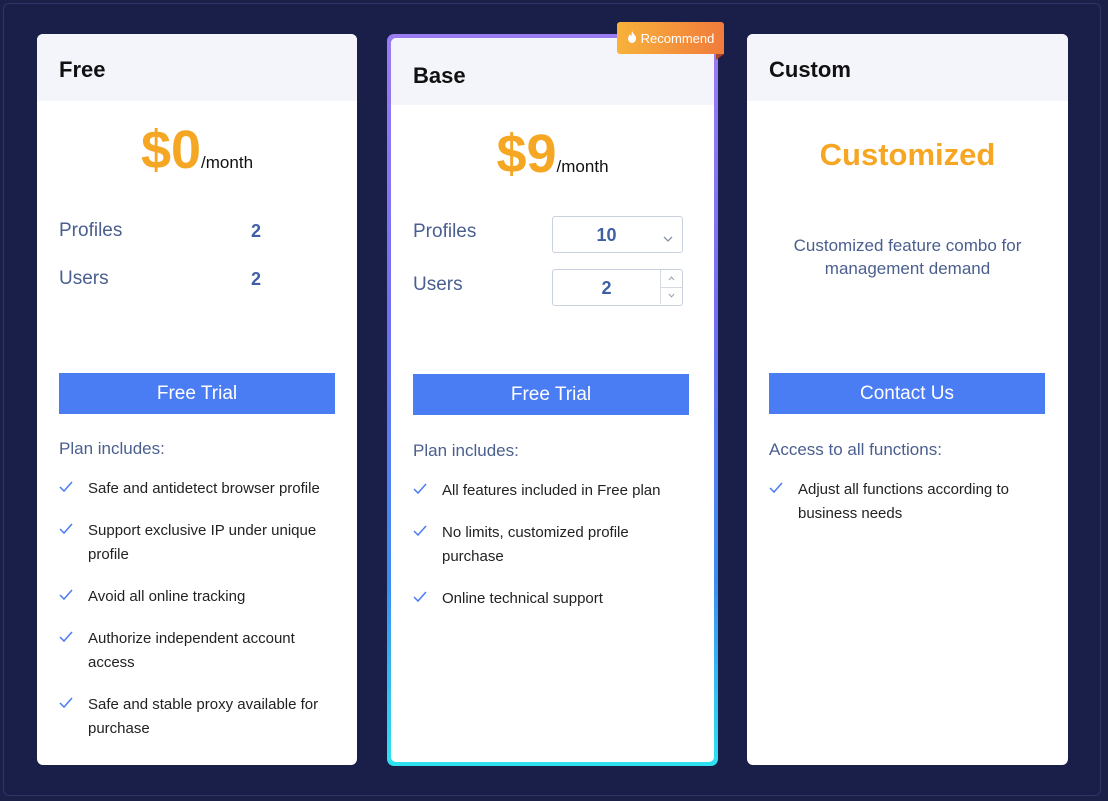 Image resolution: width=1108 pixels, height=801 pixels. Describe the element at coordinates (167, 596) in the screenshot. I see `feature-text: Avoid all online tracking` at that location.